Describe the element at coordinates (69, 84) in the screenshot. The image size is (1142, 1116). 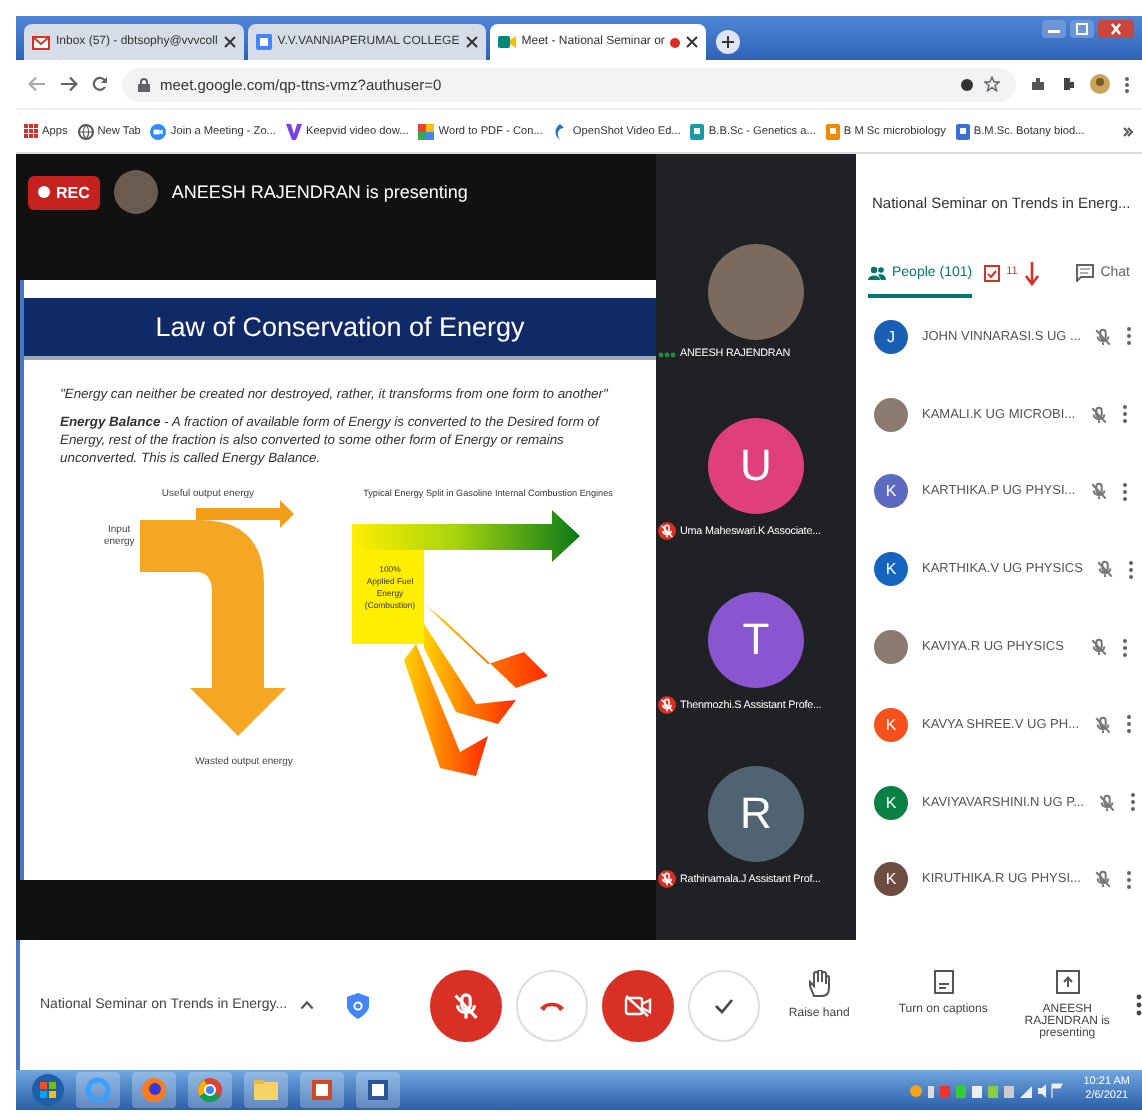
I see `forward-arrow-icon` at that location.